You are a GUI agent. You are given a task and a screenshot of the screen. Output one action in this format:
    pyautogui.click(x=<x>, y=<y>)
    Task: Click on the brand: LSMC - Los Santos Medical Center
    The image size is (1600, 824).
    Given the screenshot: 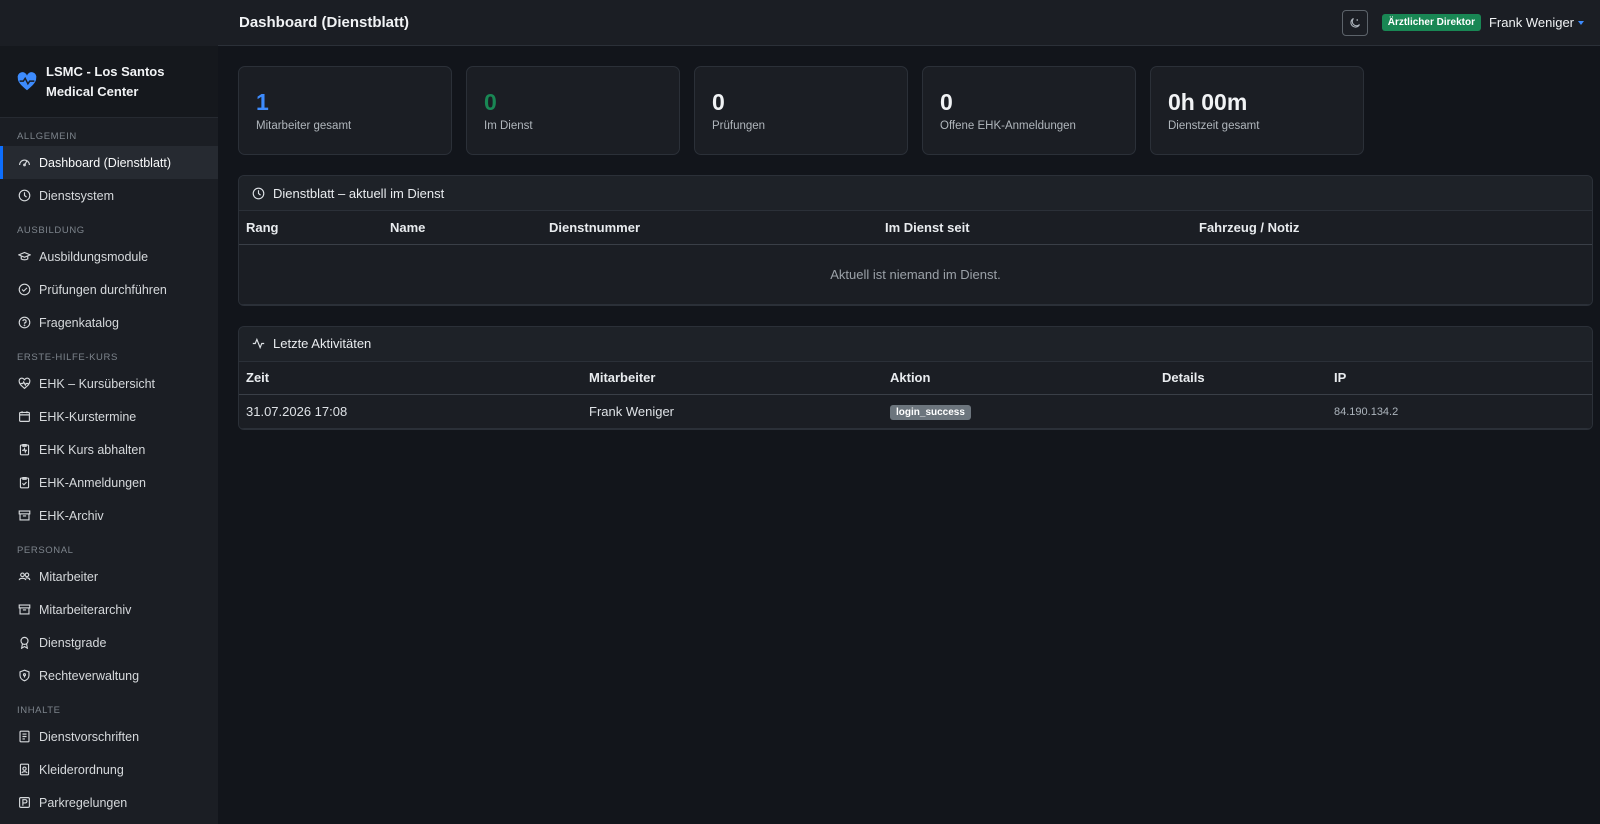 What is the action you would take?
    pyautogui.click(x=109, y=82)
    